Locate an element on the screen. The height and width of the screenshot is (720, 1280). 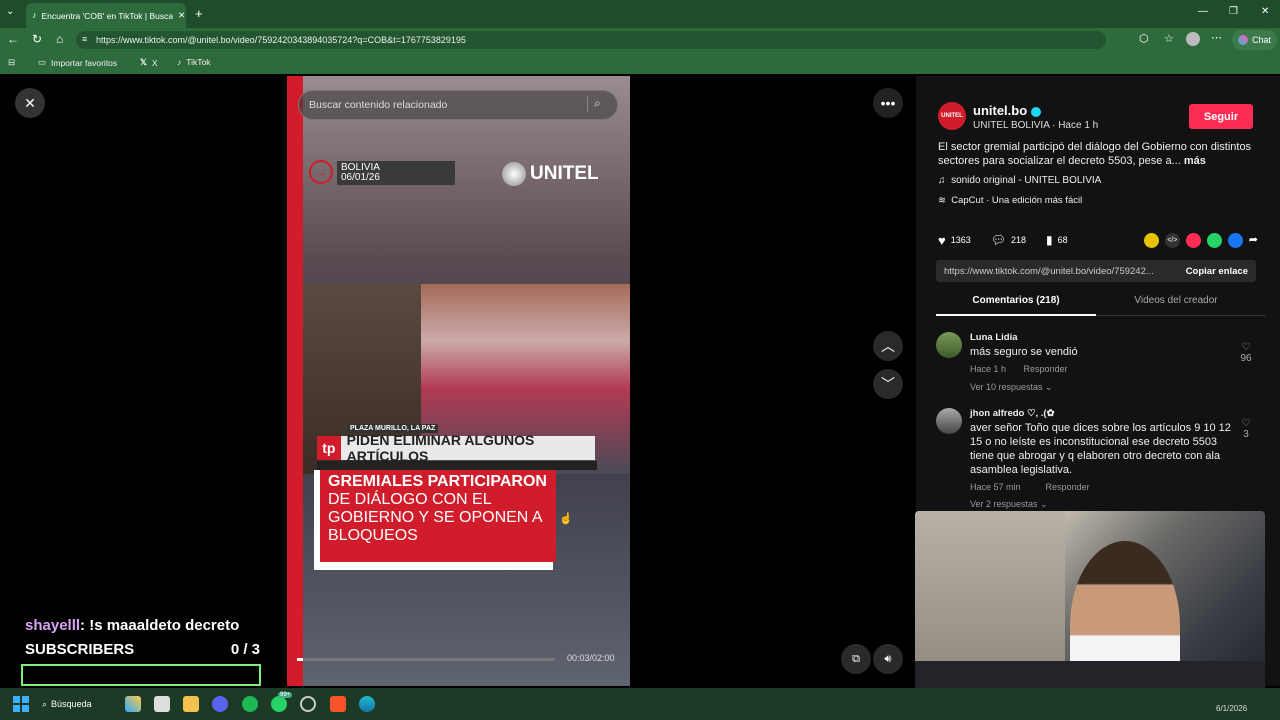
channel-tag: tp is located at coordinates (329, 448).